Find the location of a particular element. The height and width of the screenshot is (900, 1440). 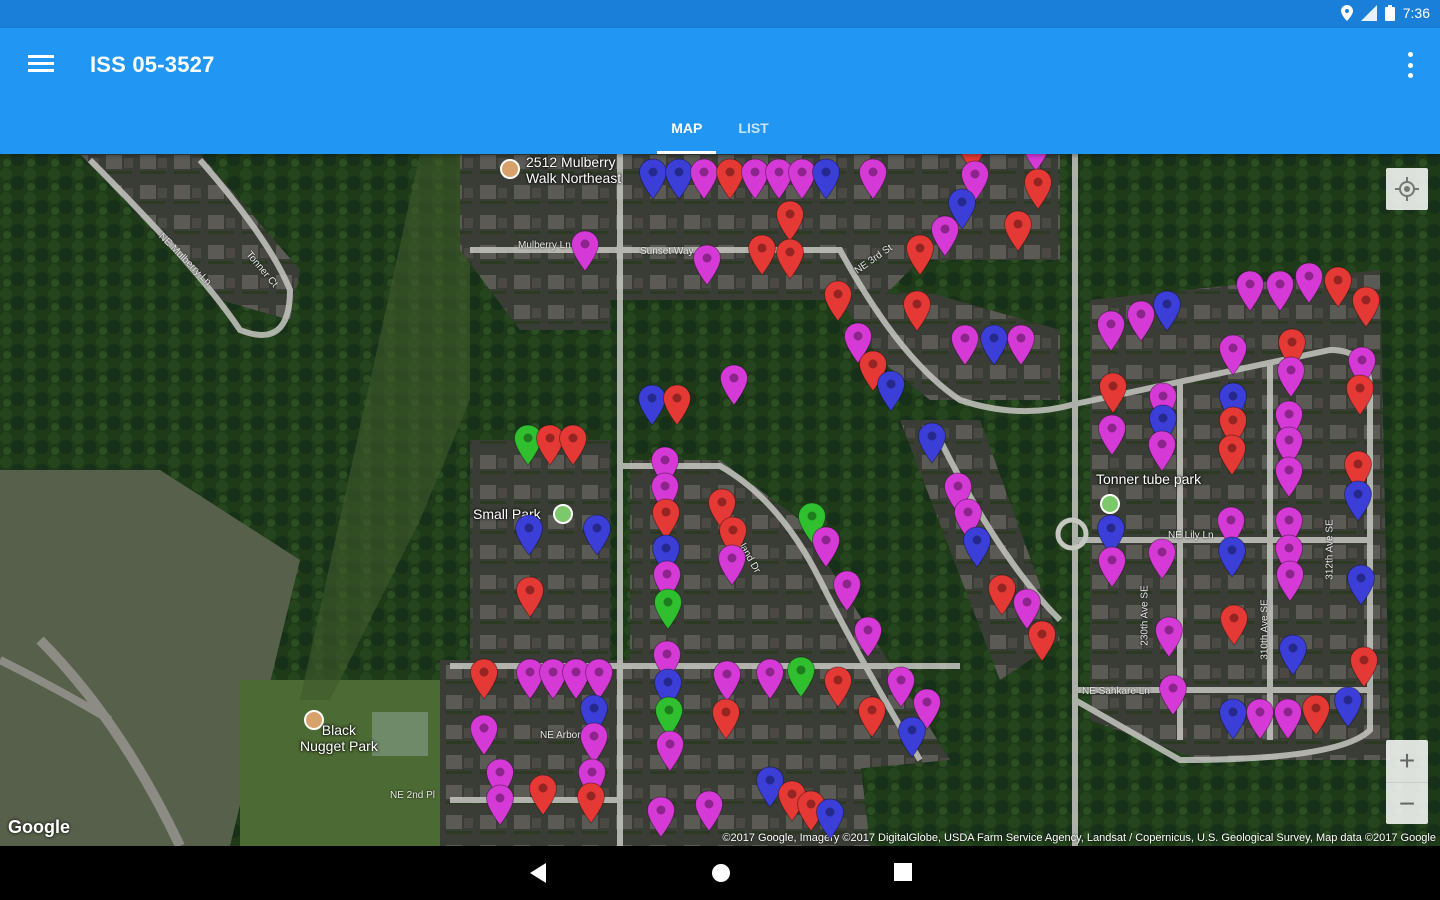

zoom-out-button: − is located at coordinates (1407, 803).